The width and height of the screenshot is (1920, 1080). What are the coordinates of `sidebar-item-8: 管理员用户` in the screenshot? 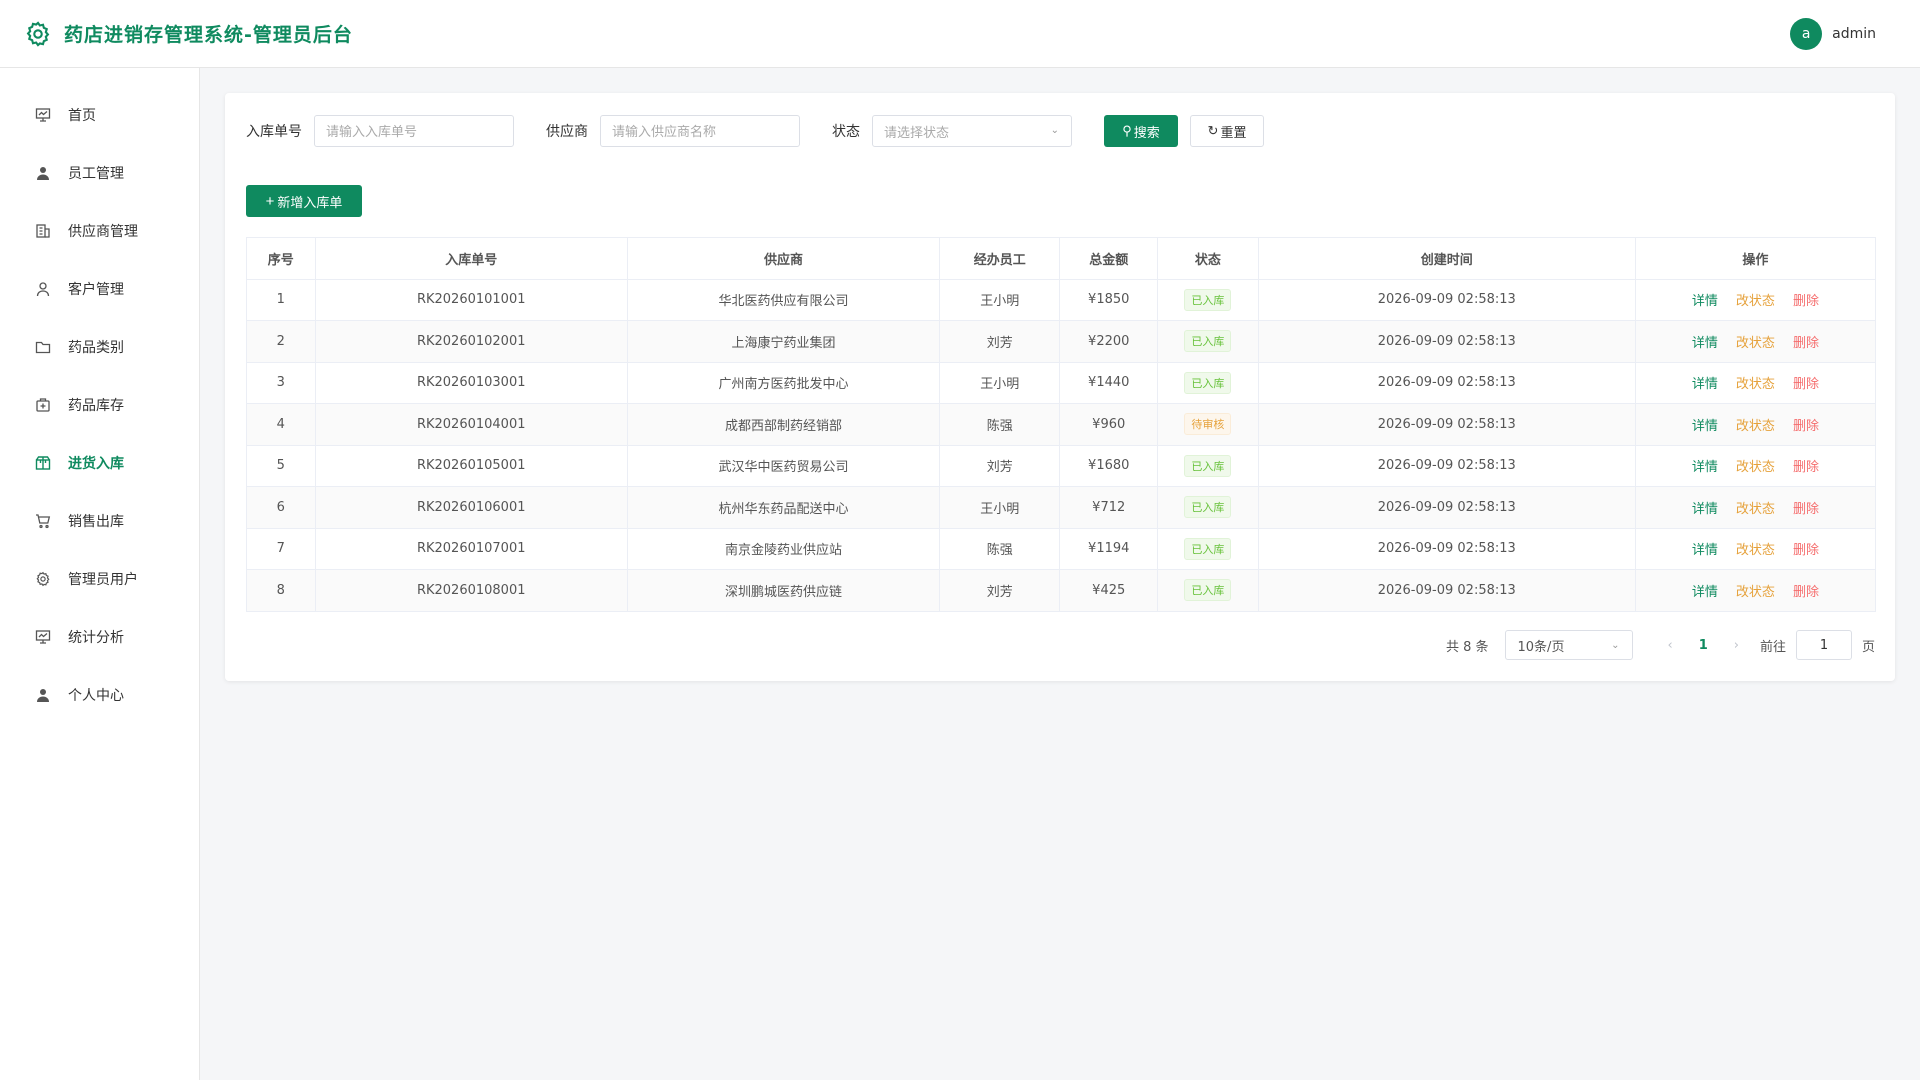 It's located at (99, 579).